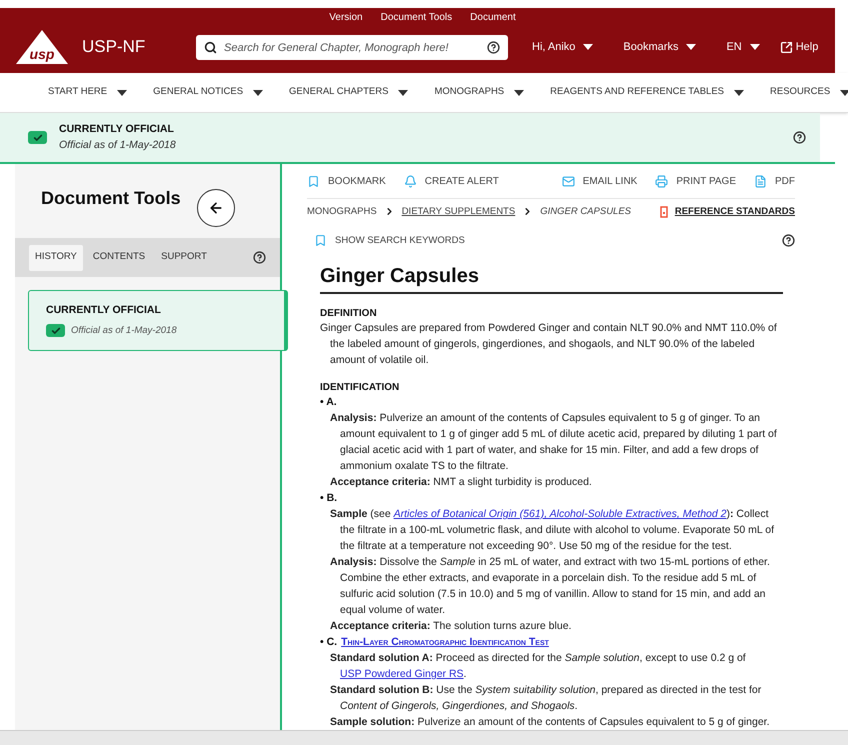 Image resolution: width=848 pixels, height=745 pixels. What do you see at coordinates (114, 47) in the screenshot?
I see `brand-name: USP-NF` at bounding box center [114, 47].